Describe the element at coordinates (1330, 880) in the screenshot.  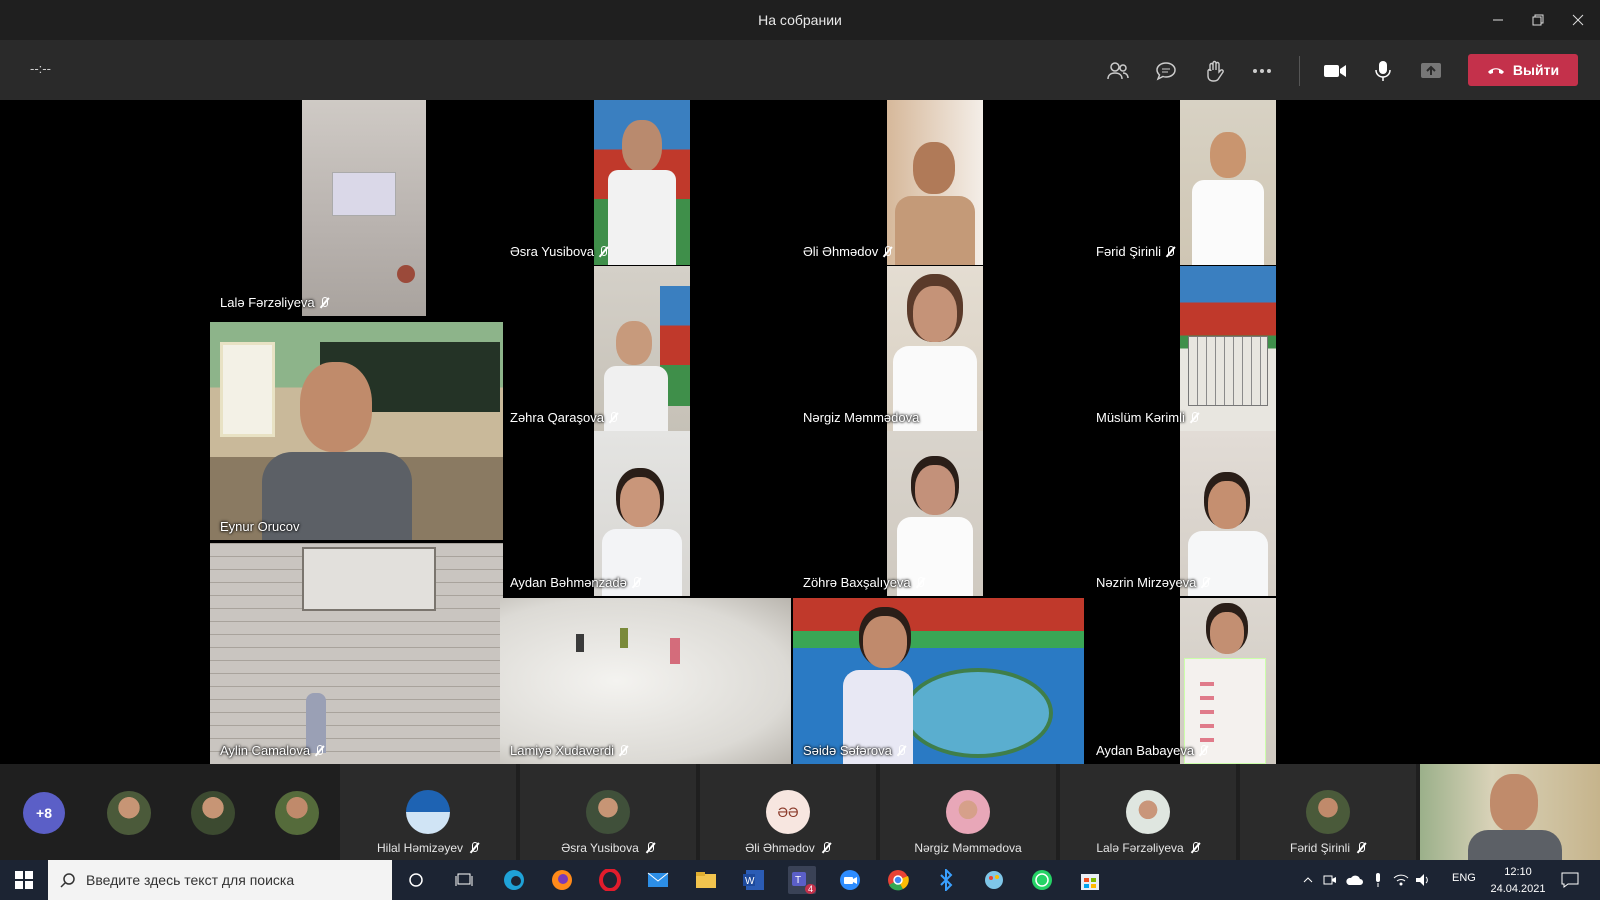
I see `meet-now-icon` at that location.